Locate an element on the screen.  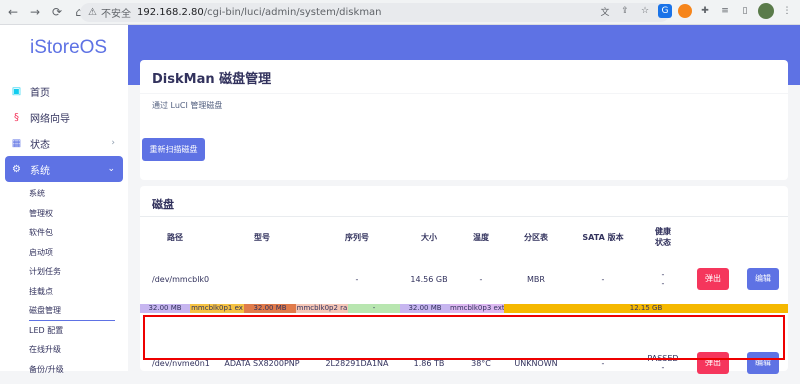
partition-segment: 12.15 GB is located at coordinates (646, 308).